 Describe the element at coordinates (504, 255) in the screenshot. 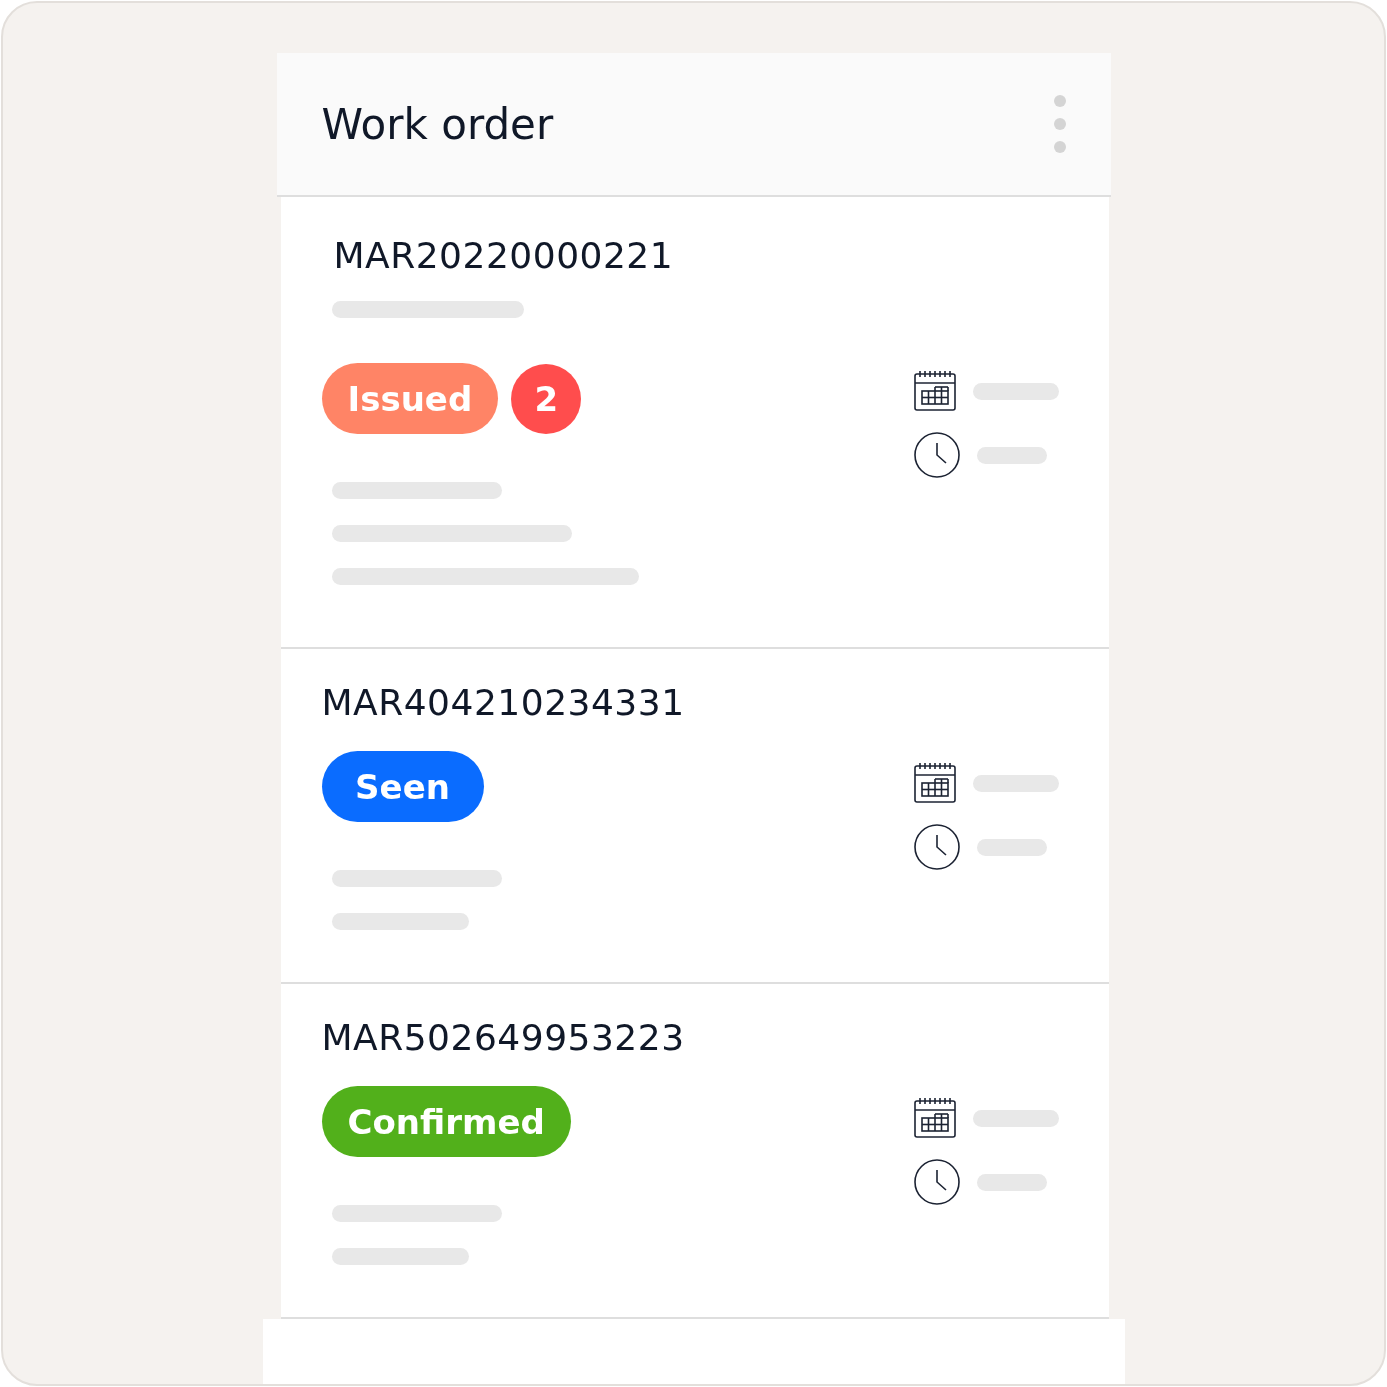

I see `order-number: MAR20220000221` at that location.